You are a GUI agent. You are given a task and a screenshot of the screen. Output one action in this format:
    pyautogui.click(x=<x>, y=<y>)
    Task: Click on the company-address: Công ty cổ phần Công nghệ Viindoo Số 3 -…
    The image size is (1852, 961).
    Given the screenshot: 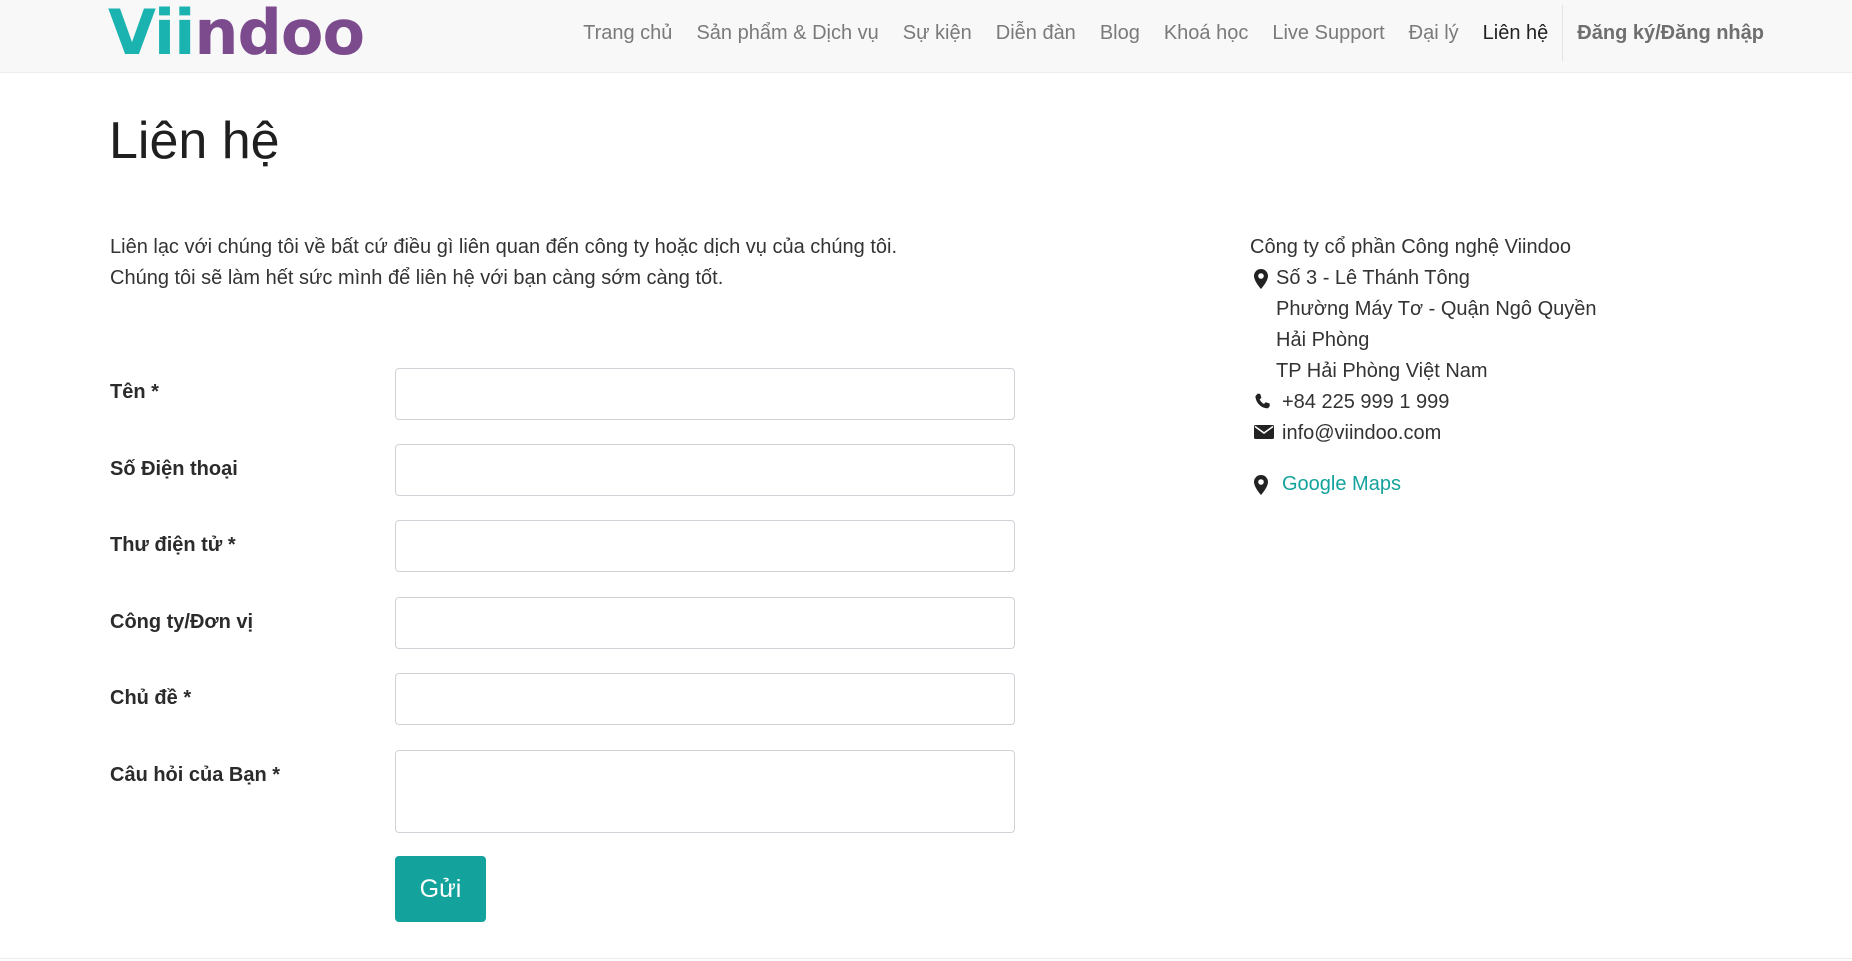 What is the action you would take?
    pyautogui.click(x=1530, y=366)
    